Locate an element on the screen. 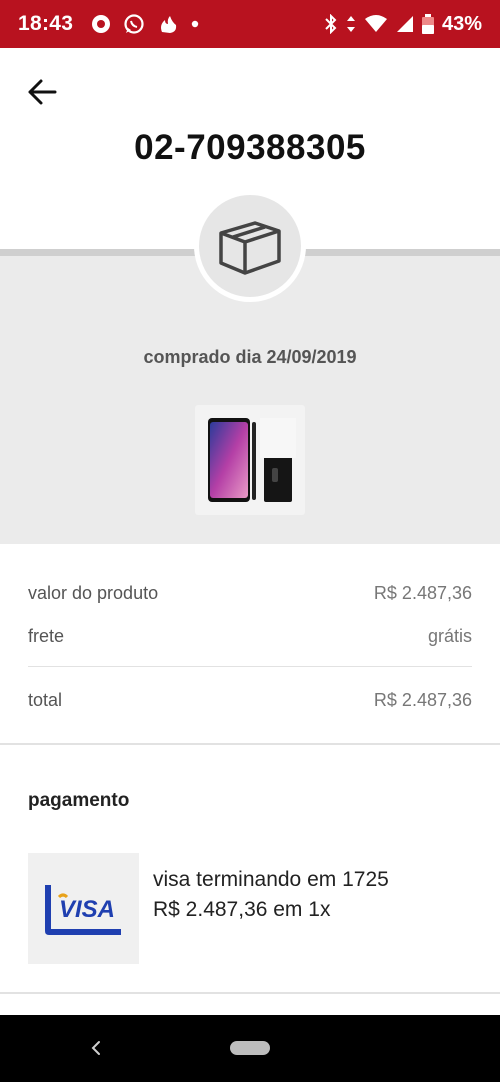 This screenshot has width=500, height=1082. nav-back-icon is located at coordinates (95, 1048).